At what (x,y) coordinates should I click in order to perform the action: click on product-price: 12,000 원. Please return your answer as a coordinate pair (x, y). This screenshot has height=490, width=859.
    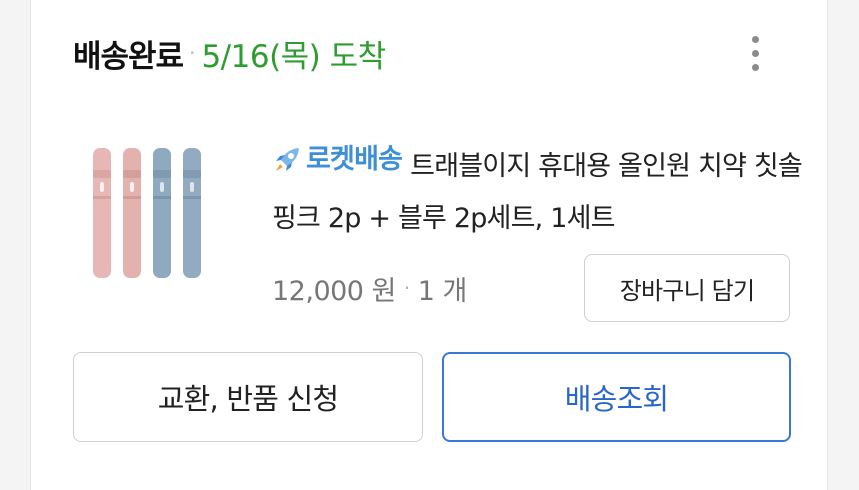
    Looking at the image, I should click on (334, 291).